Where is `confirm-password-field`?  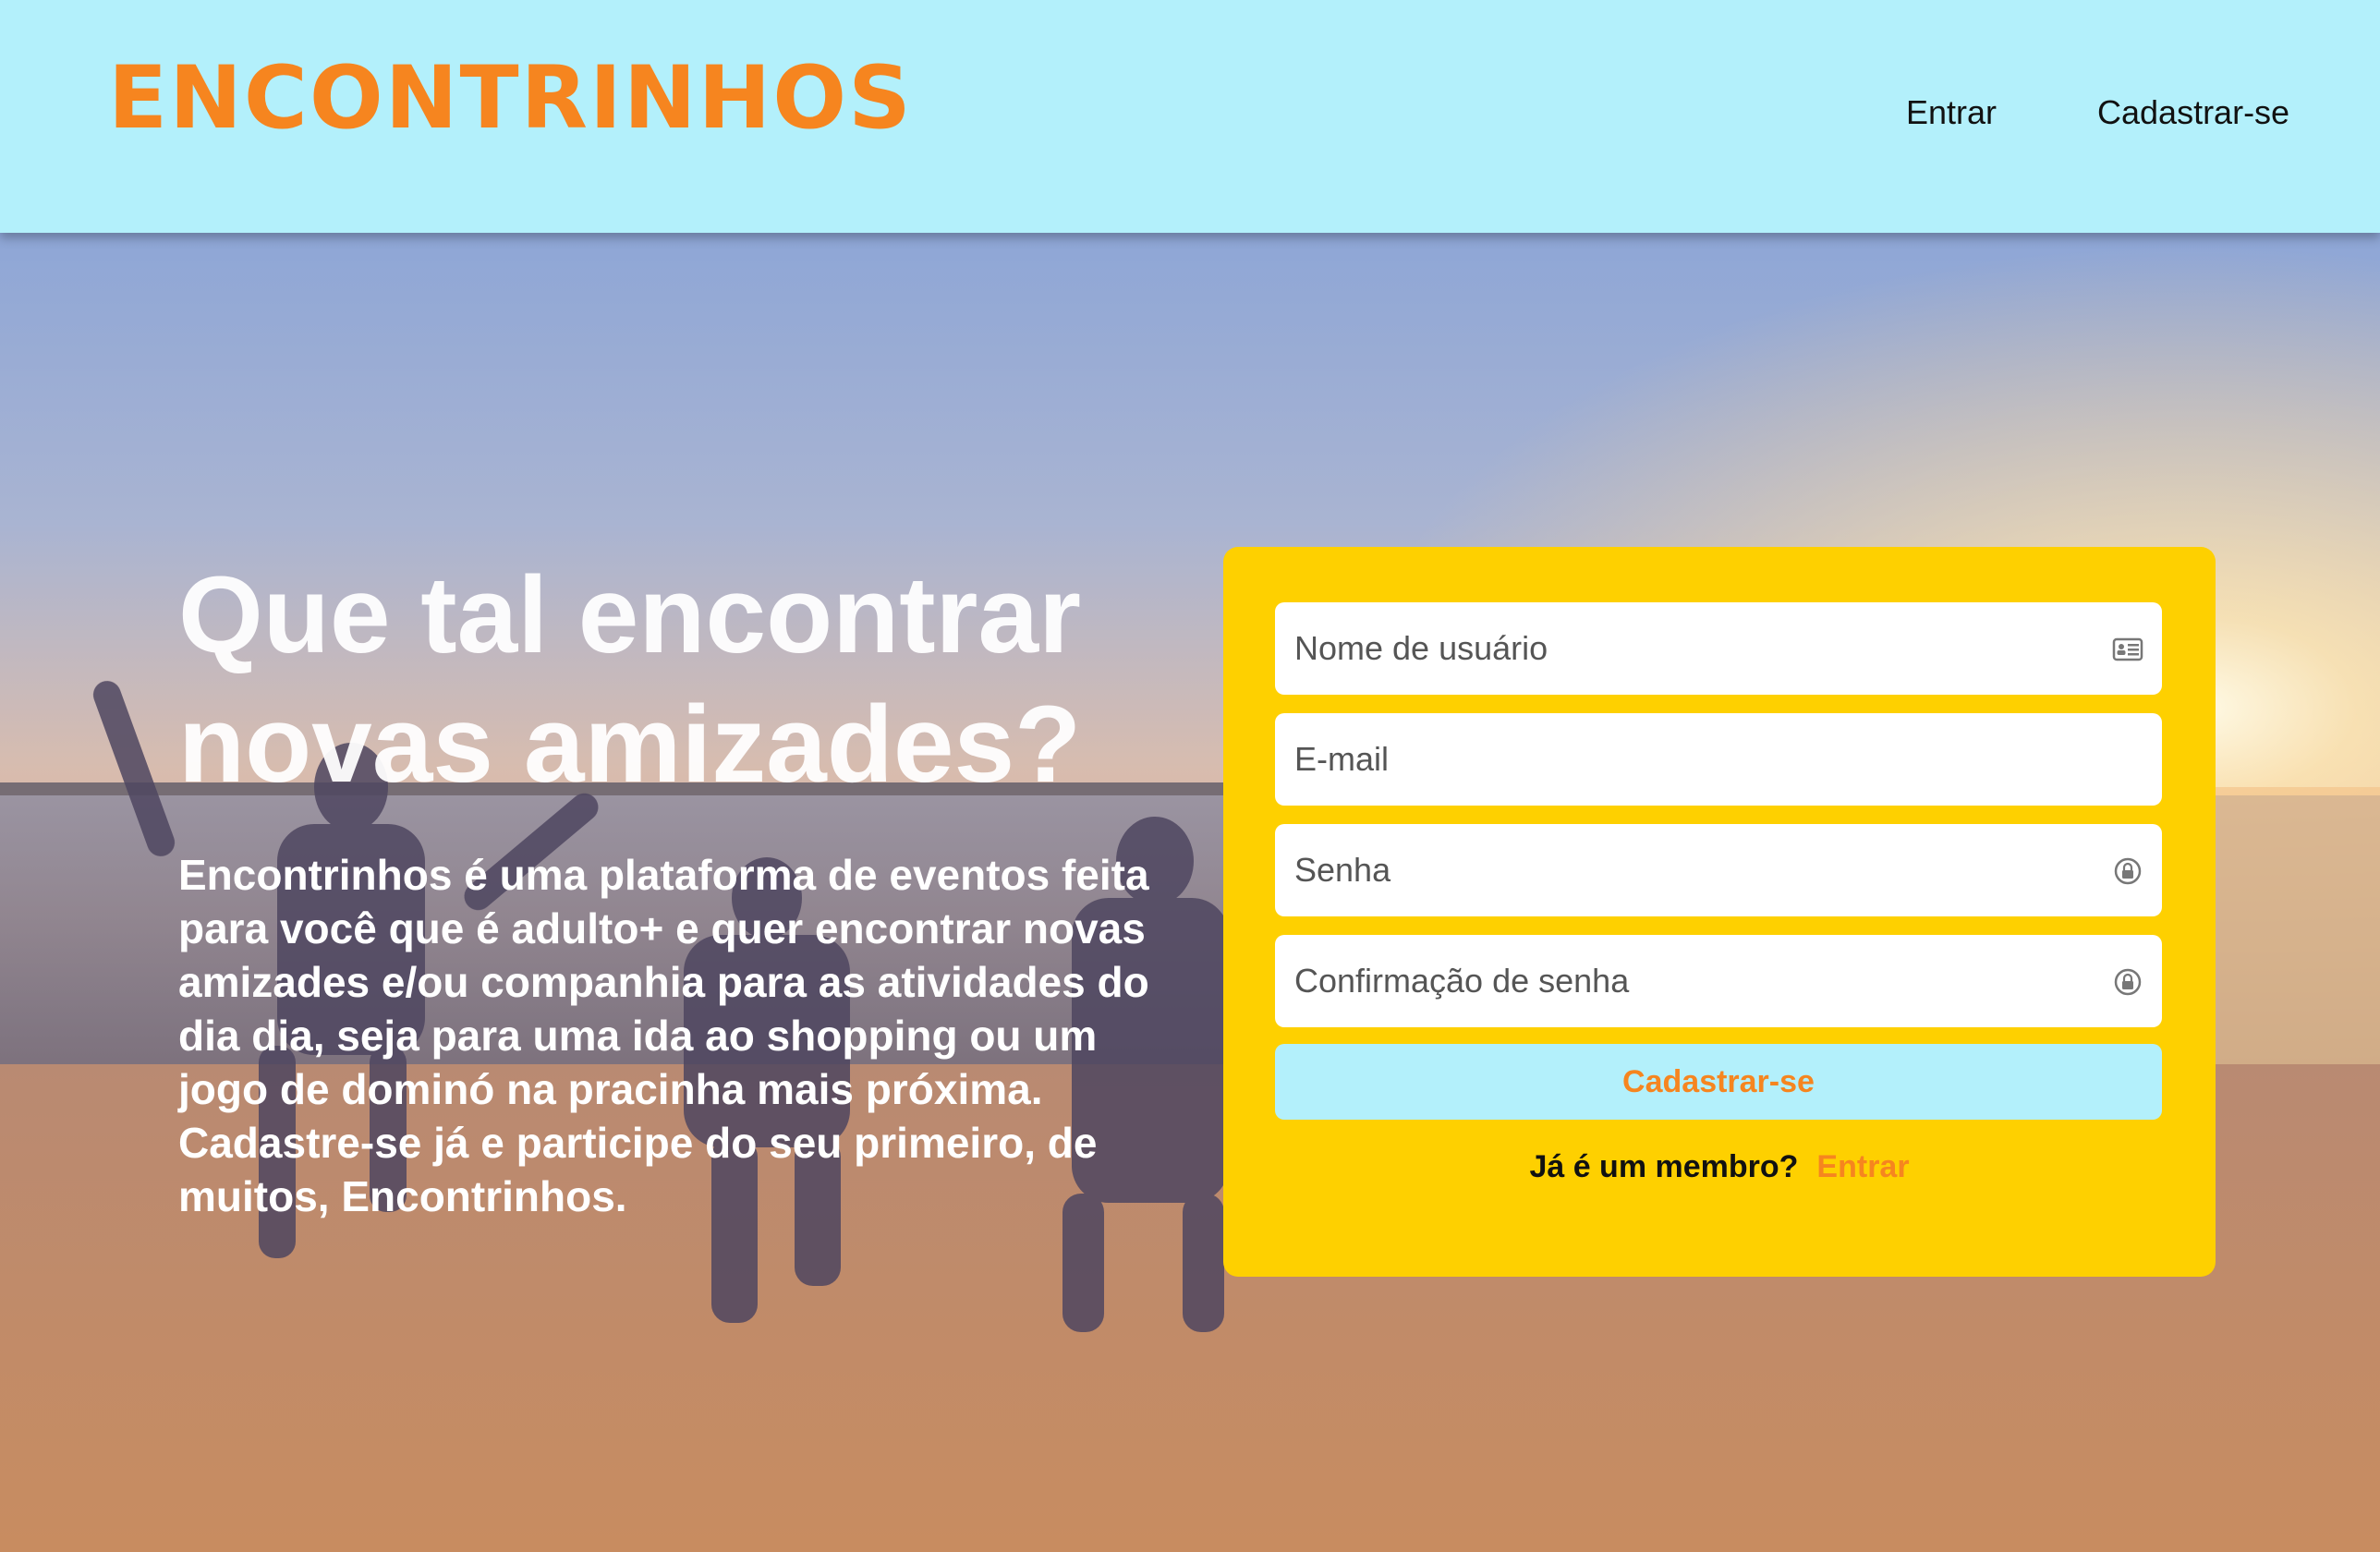
confirm-password-field is located at coordinates (1718, 981).